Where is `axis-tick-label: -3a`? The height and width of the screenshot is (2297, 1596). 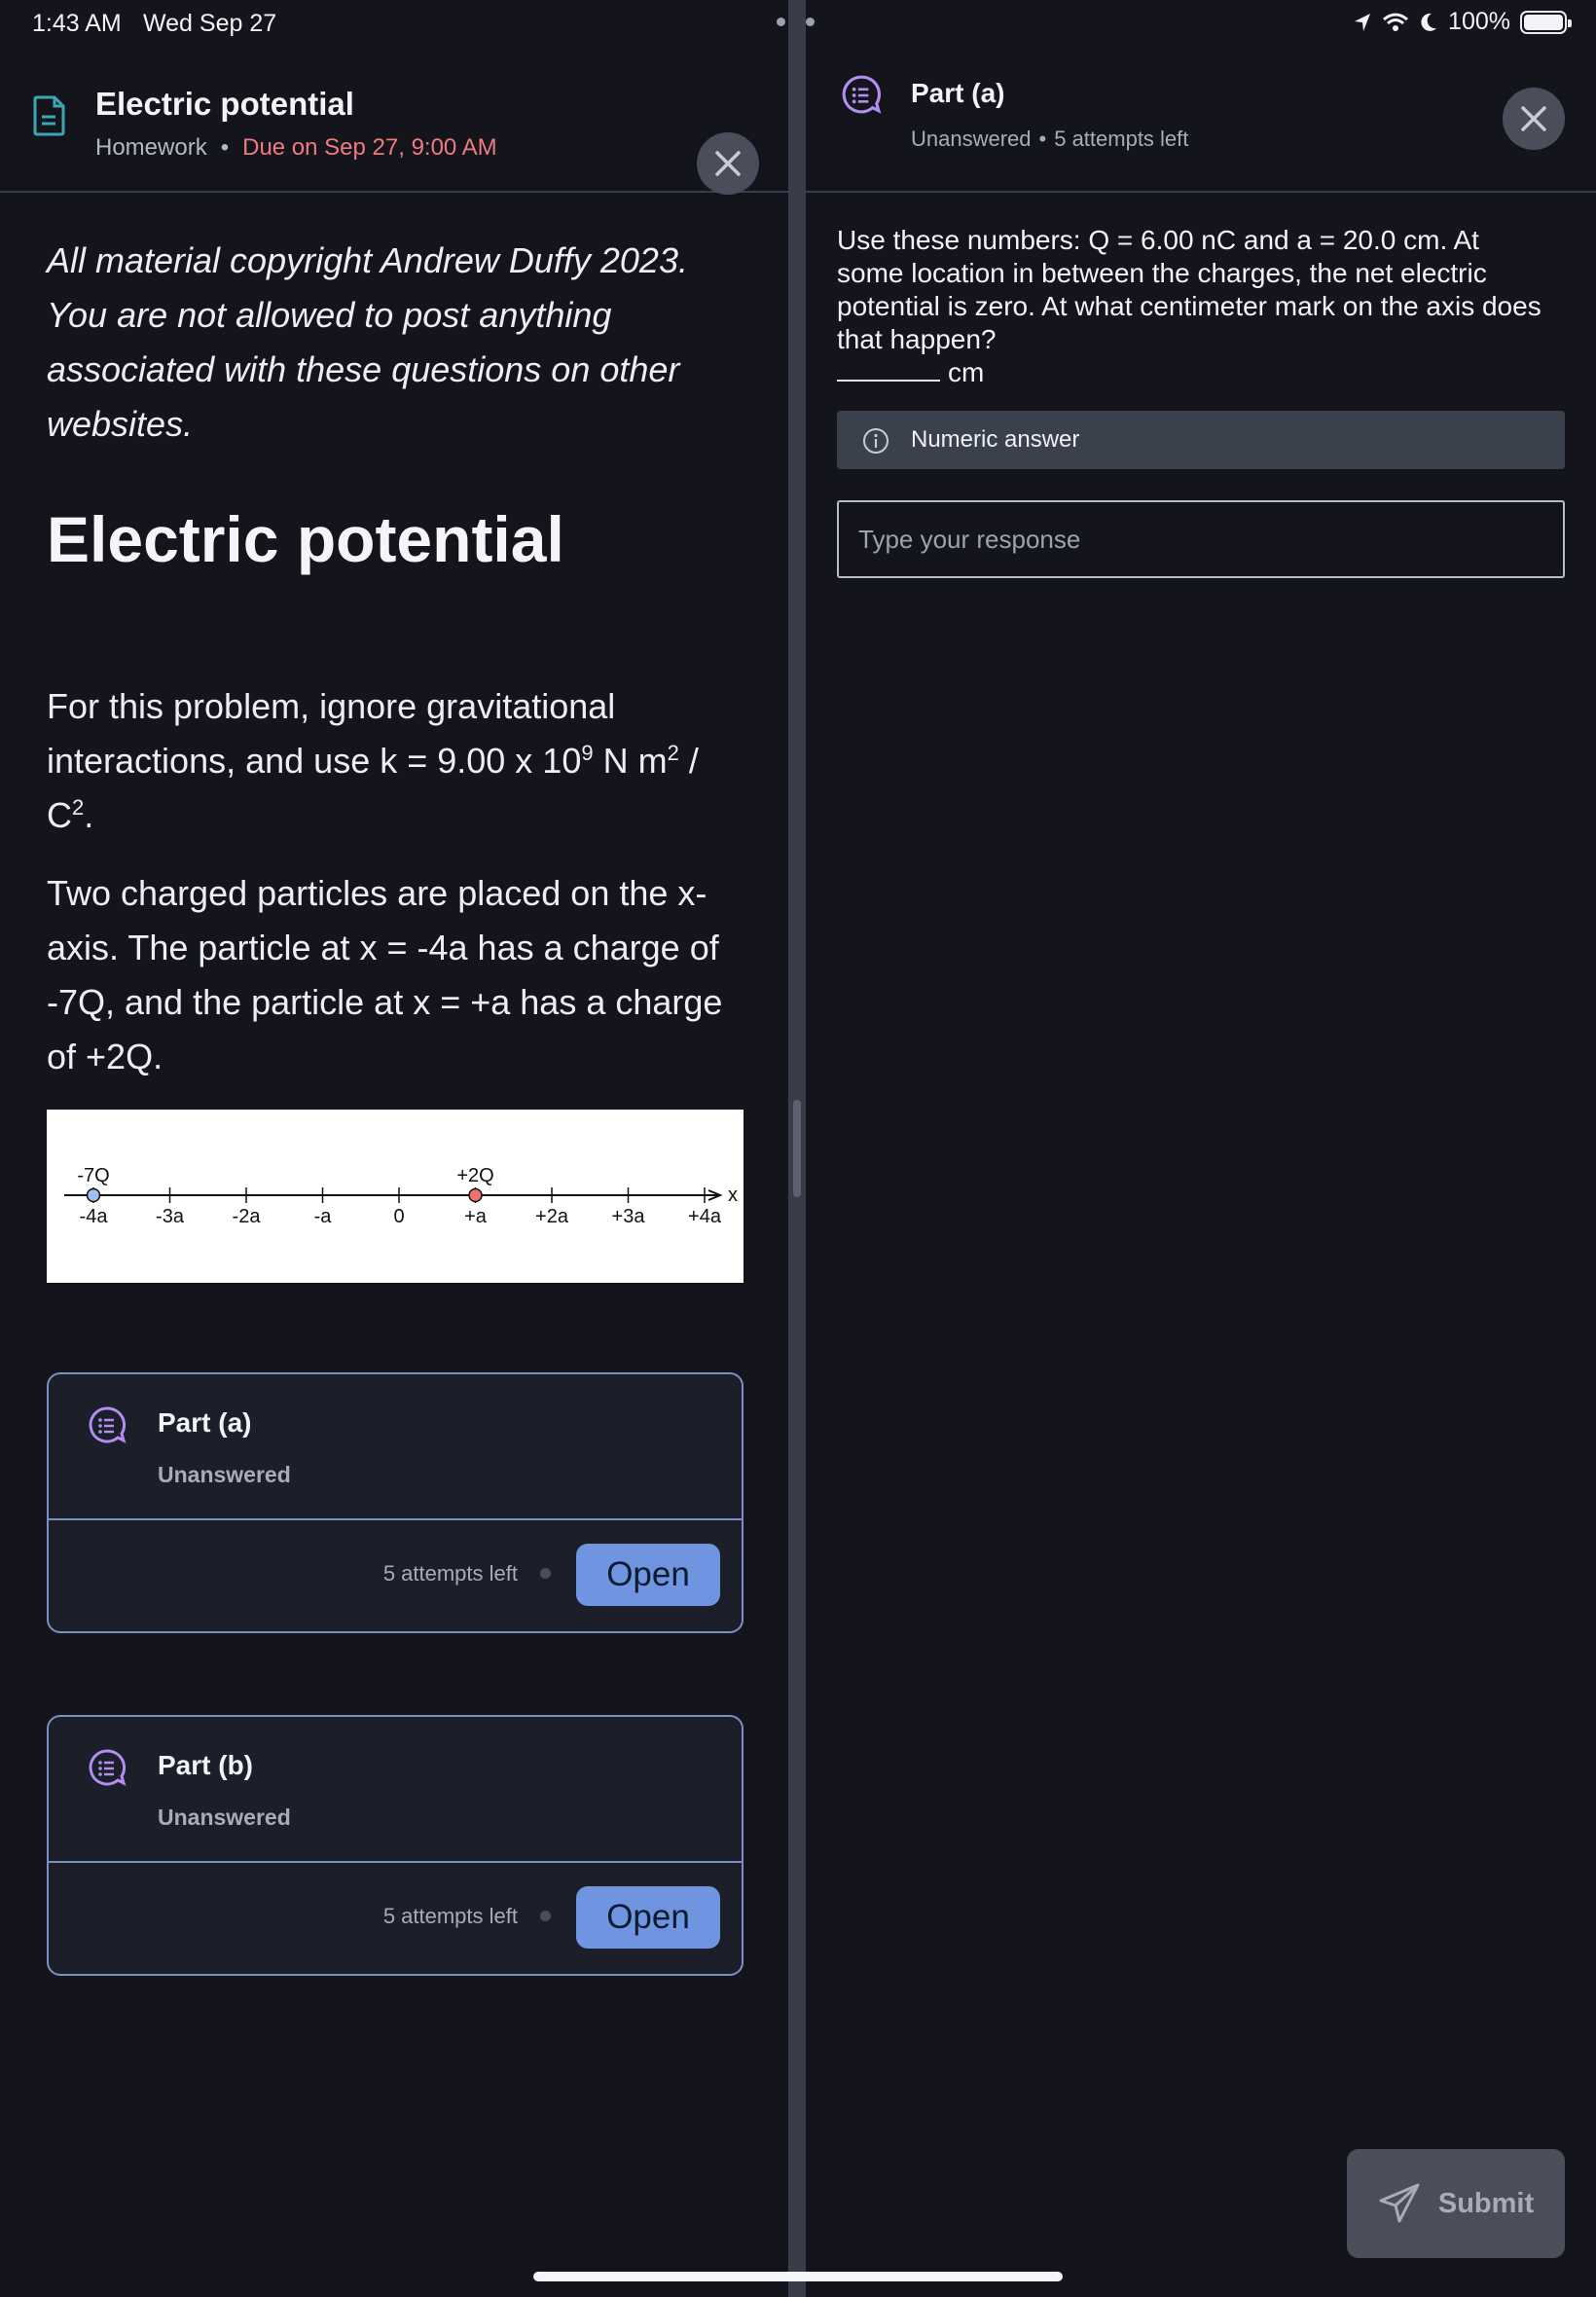 axis-tick-label: -3a is located at coordinates (170, 1216).